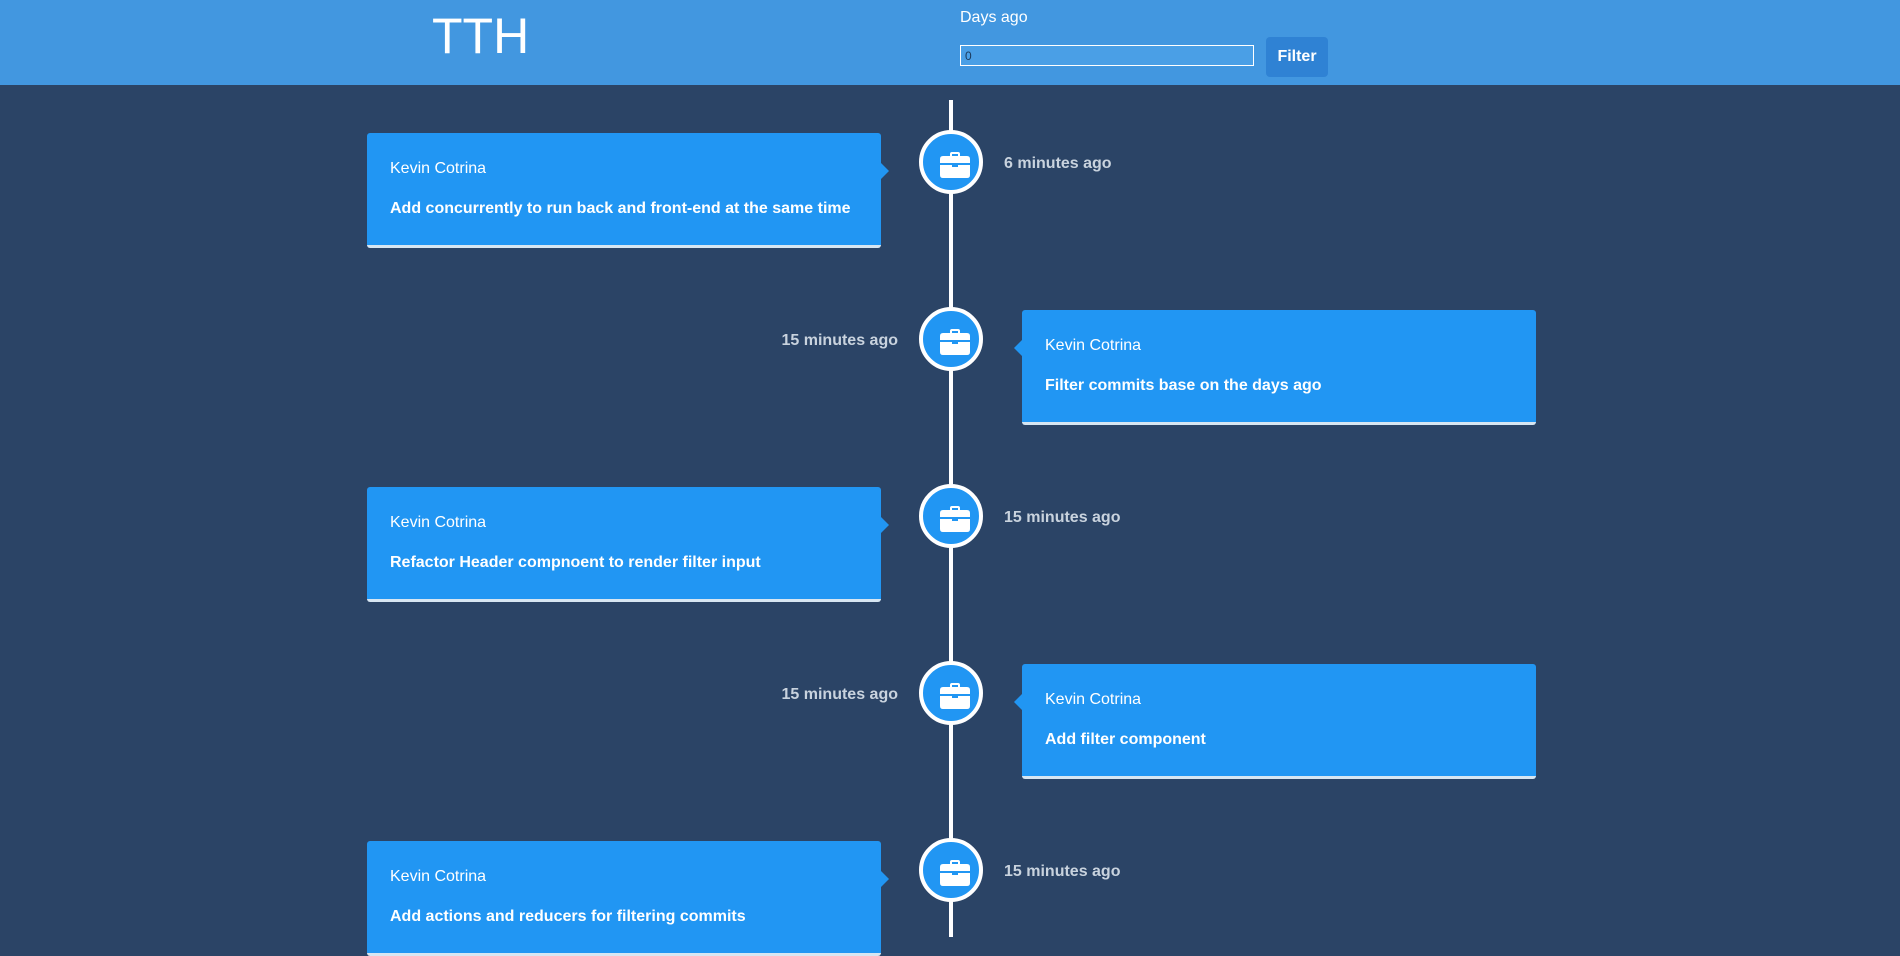  I want to click on commit-card: Kevin Cotrina Add filter component, so click(1275, 721).